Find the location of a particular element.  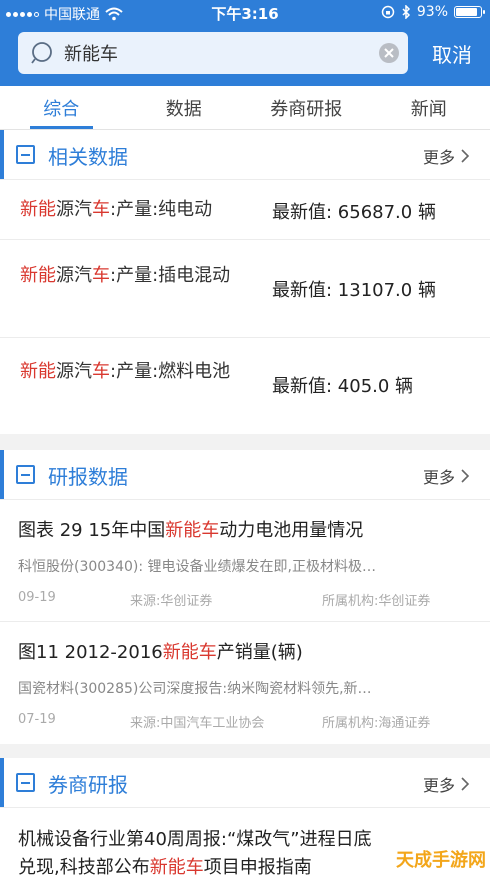

report-org: 所属机构:华创证券 is located at coordinates (376, 601).